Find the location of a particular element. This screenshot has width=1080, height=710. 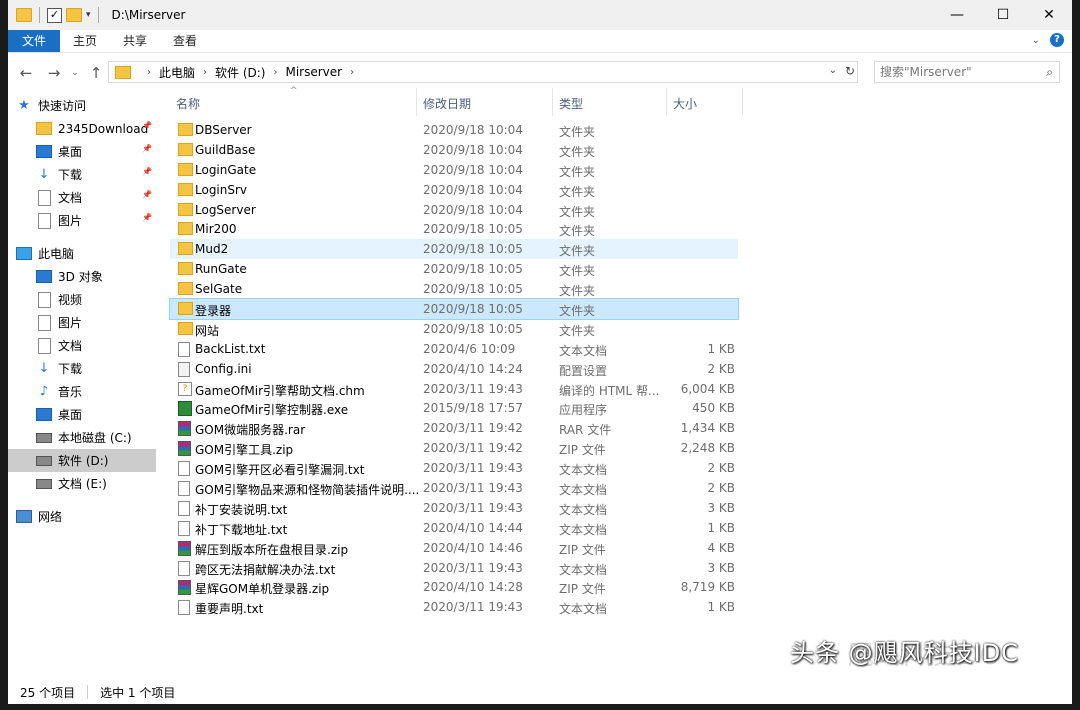

file-date: 2020/3/11 19:43 is located at coordinates (473, 388).